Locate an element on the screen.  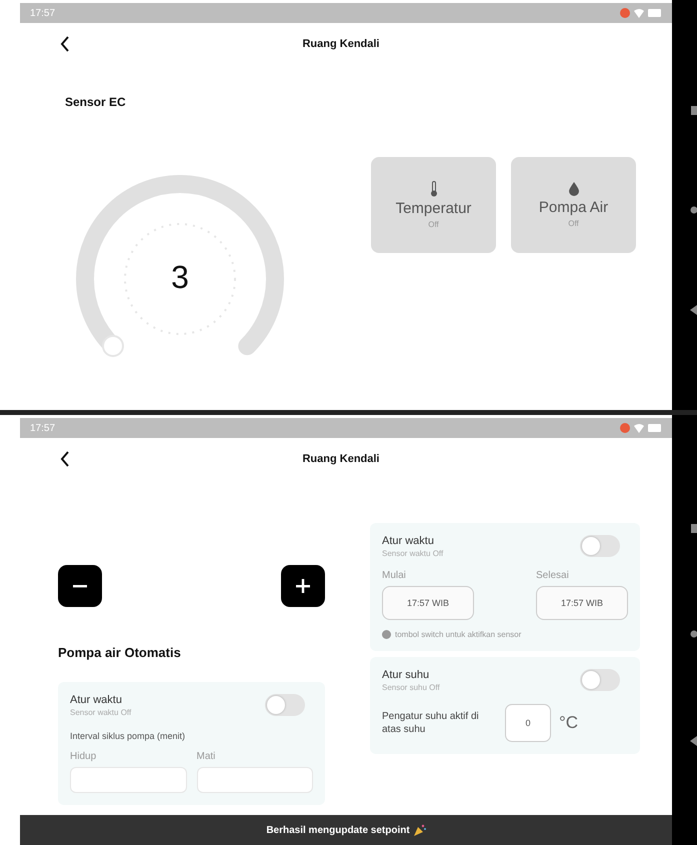
setting-label: Pengatur suhu aktif di atas suhu is located at coordinates (431, 723).